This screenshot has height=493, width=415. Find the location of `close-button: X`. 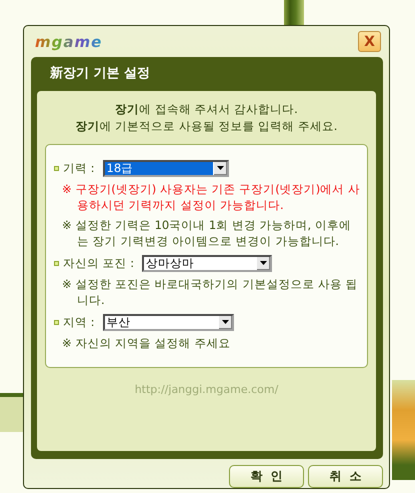

close-button: X is located at coordinates (369, 41).